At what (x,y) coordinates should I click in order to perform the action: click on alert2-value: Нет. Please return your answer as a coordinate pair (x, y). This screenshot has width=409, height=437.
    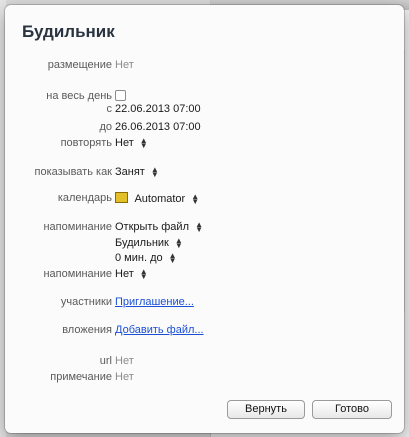
    Looking at the image, I should click on (124, 274).